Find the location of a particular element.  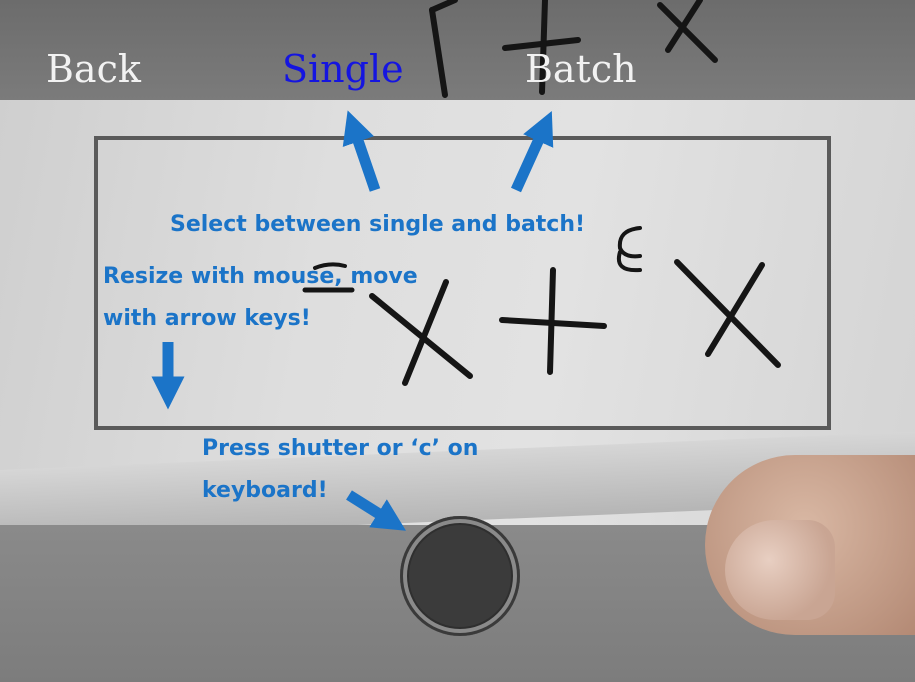

shutter-button-icon is located at coordinates (460, 576).